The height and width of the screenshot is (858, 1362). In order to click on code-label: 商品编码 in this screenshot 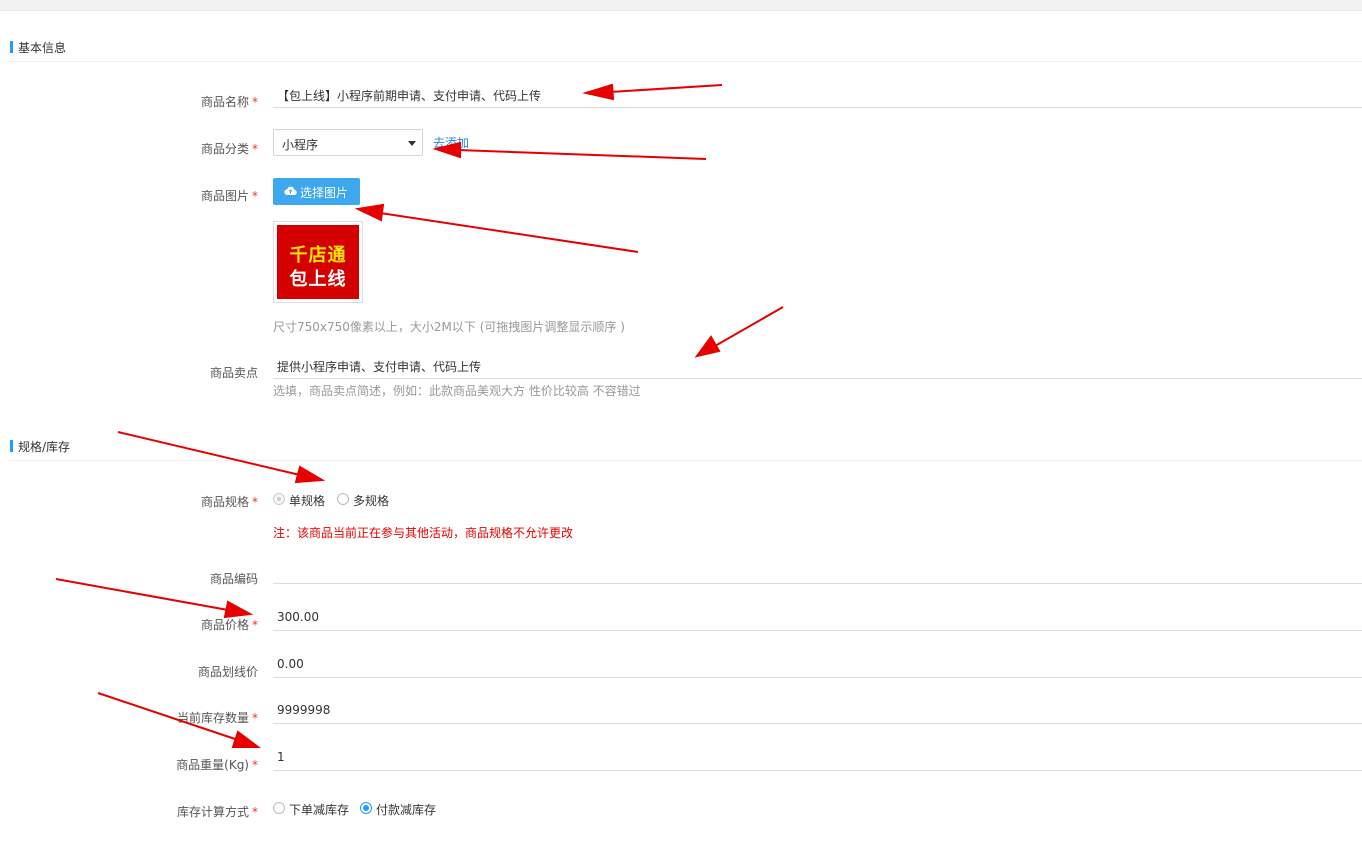, I will do `click(233, 579)`.